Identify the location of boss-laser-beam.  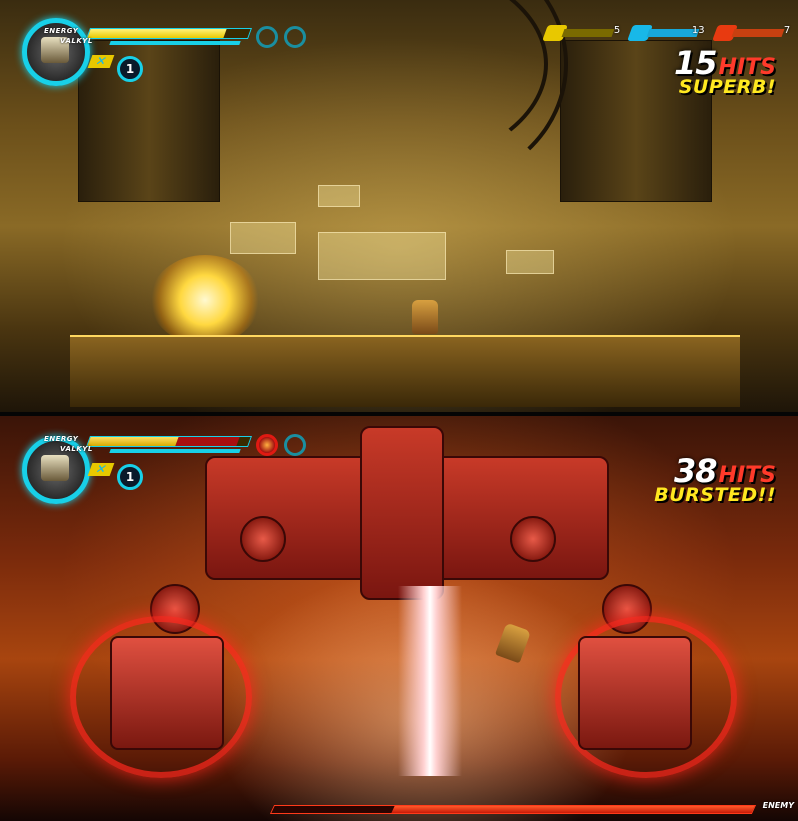
(430, 681).